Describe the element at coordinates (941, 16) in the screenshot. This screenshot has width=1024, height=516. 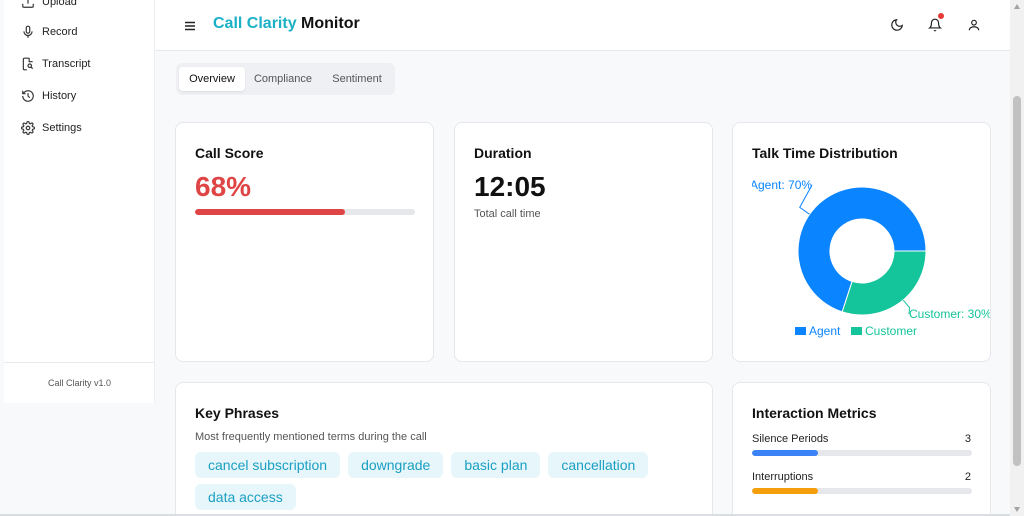
I see `notification-dot` at that location.